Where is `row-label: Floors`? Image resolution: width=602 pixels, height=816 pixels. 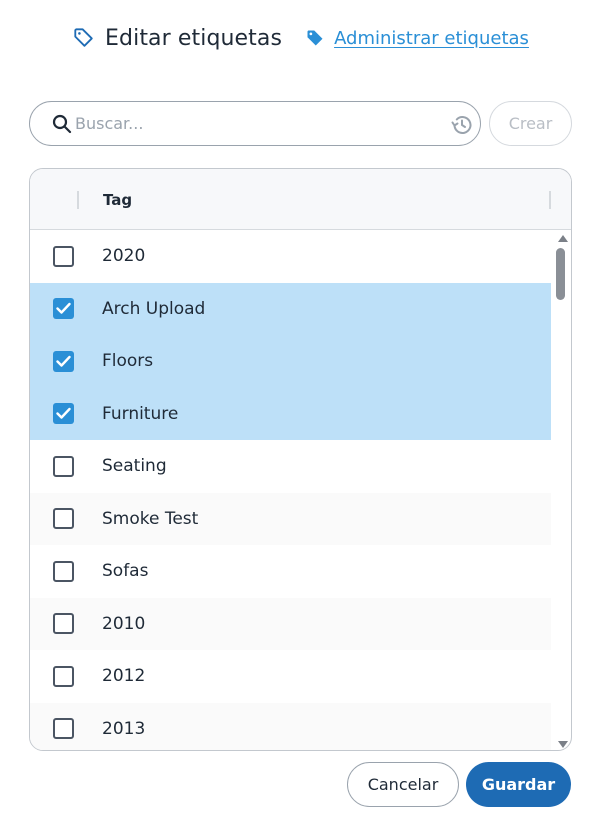
row-label: Floors is located at coordinates (128, 361).